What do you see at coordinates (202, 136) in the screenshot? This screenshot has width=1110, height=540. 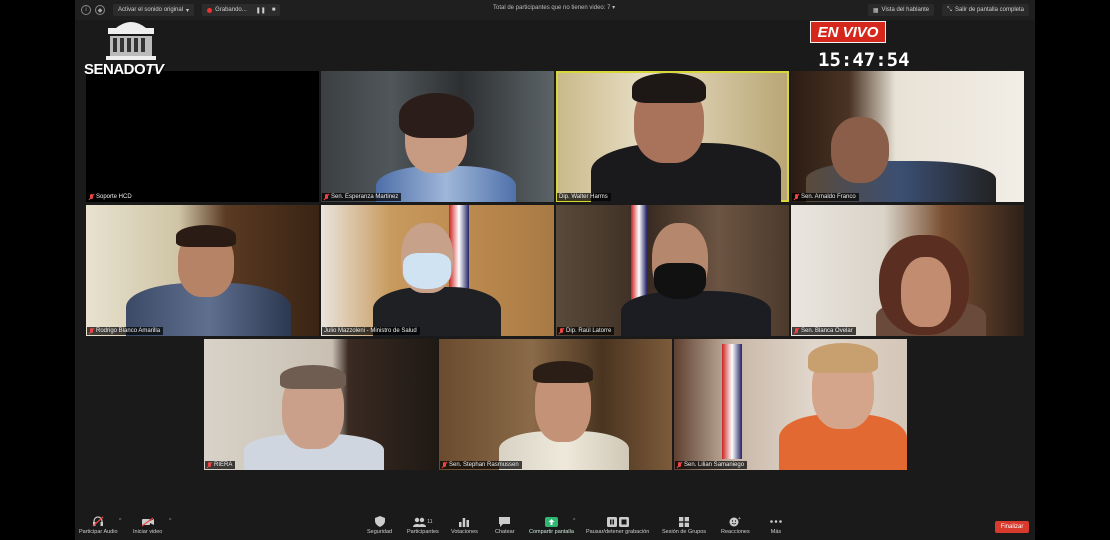 I see `video-tile: Soporte HCD` at bounding box center [202, 136].